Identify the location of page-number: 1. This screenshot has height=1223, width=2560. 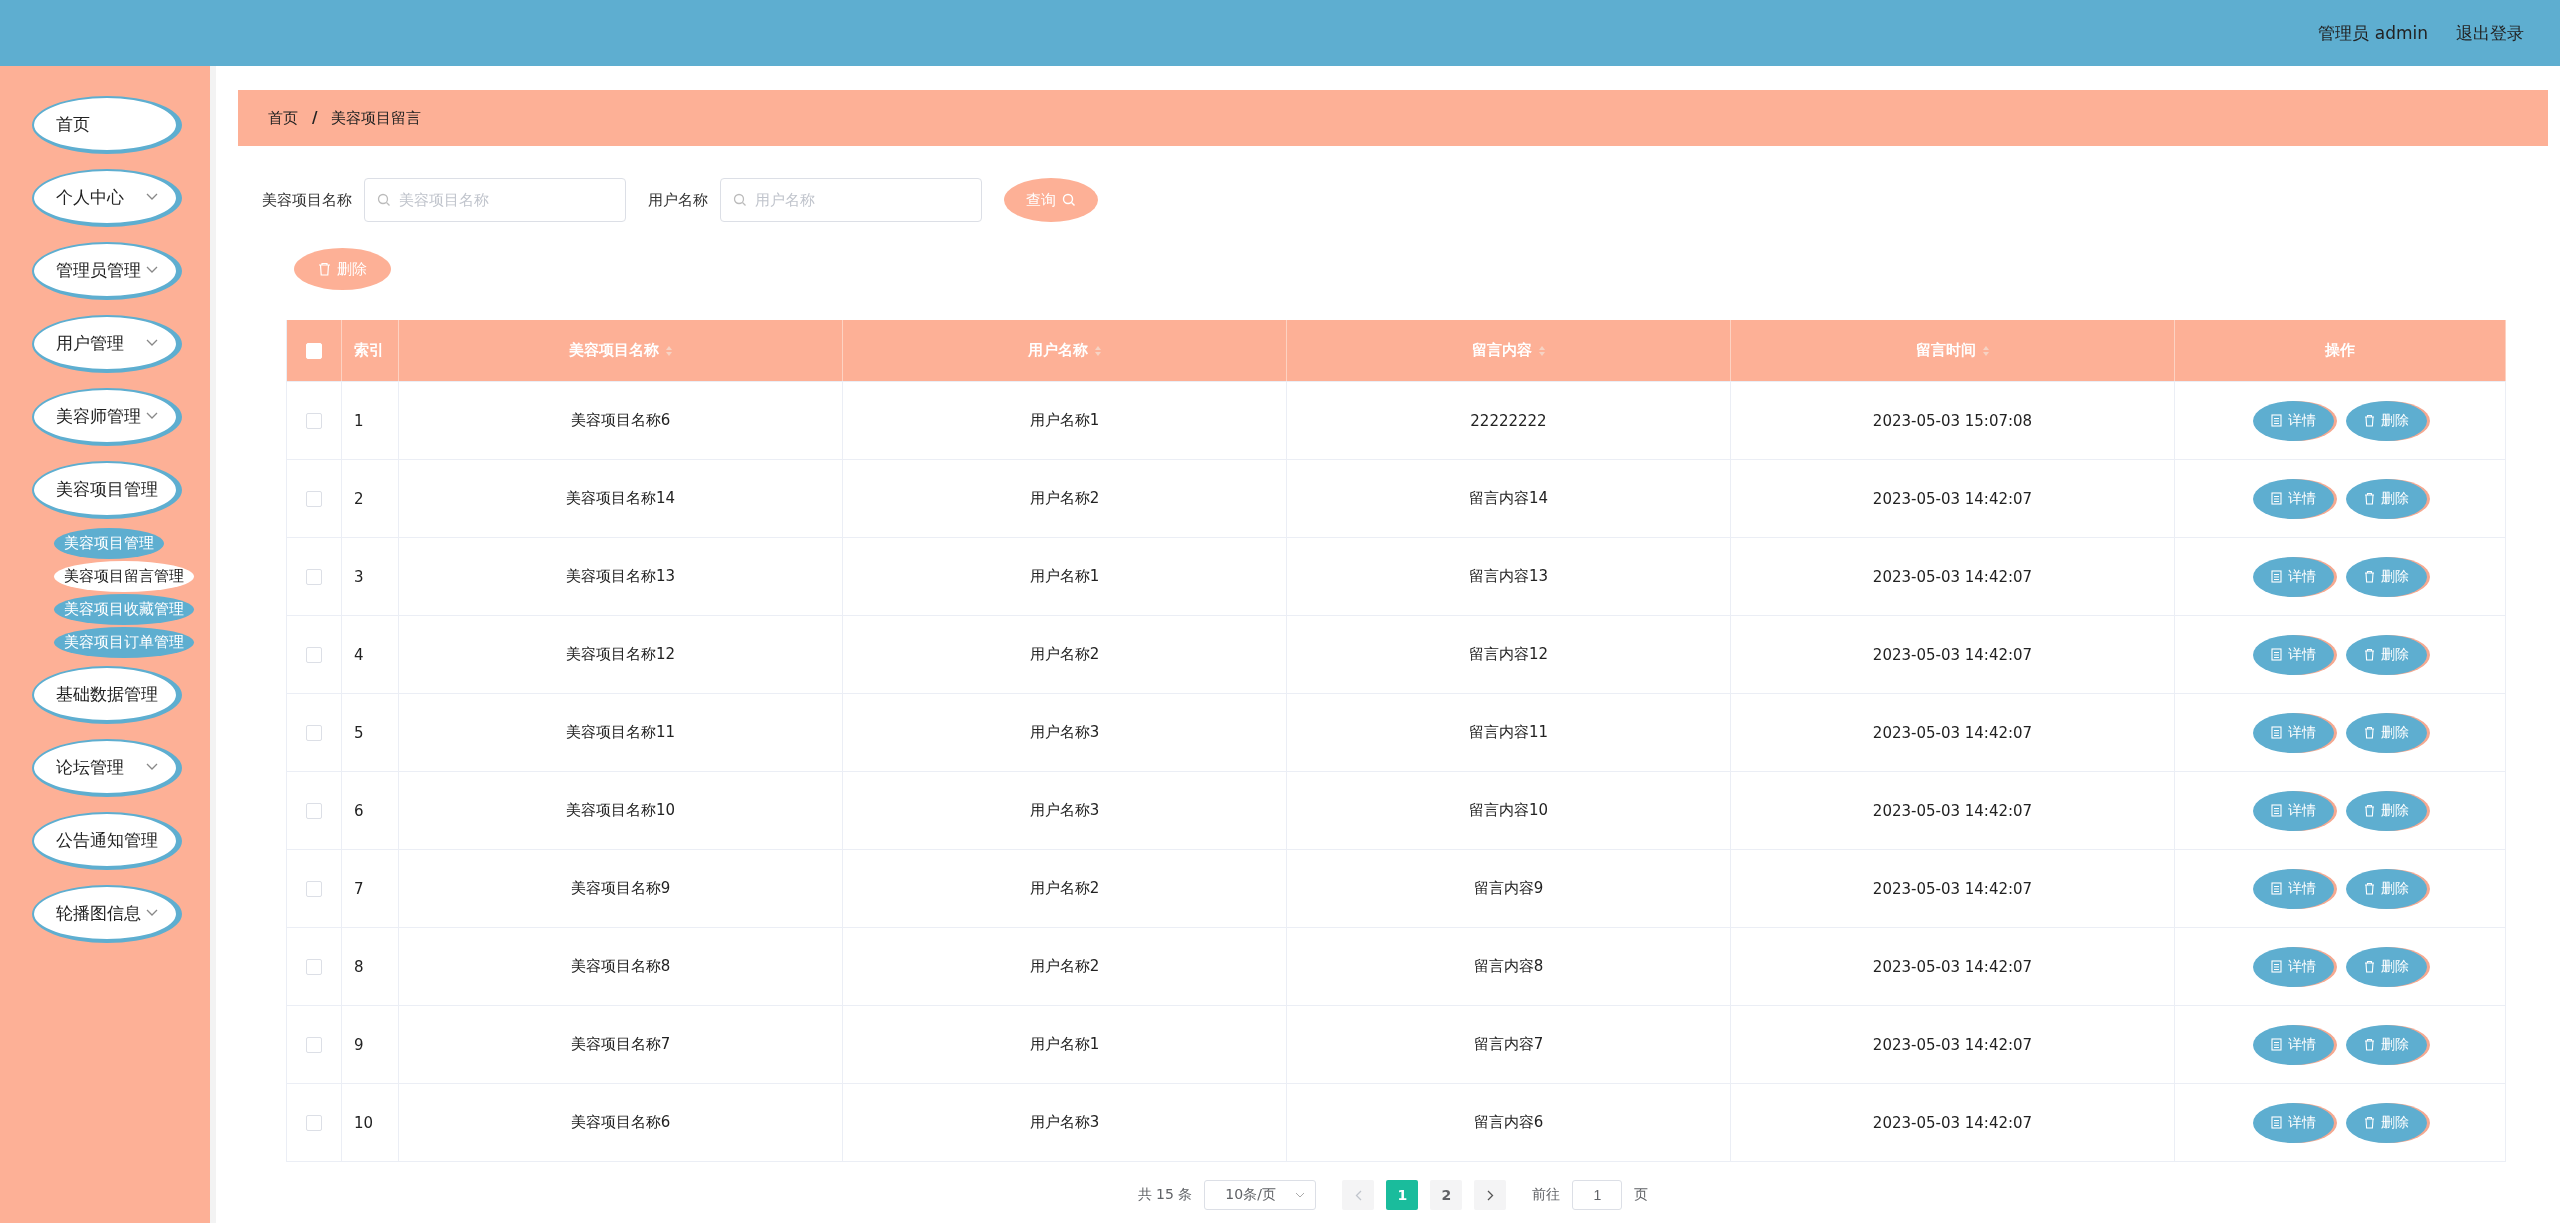
(1402, 1195).